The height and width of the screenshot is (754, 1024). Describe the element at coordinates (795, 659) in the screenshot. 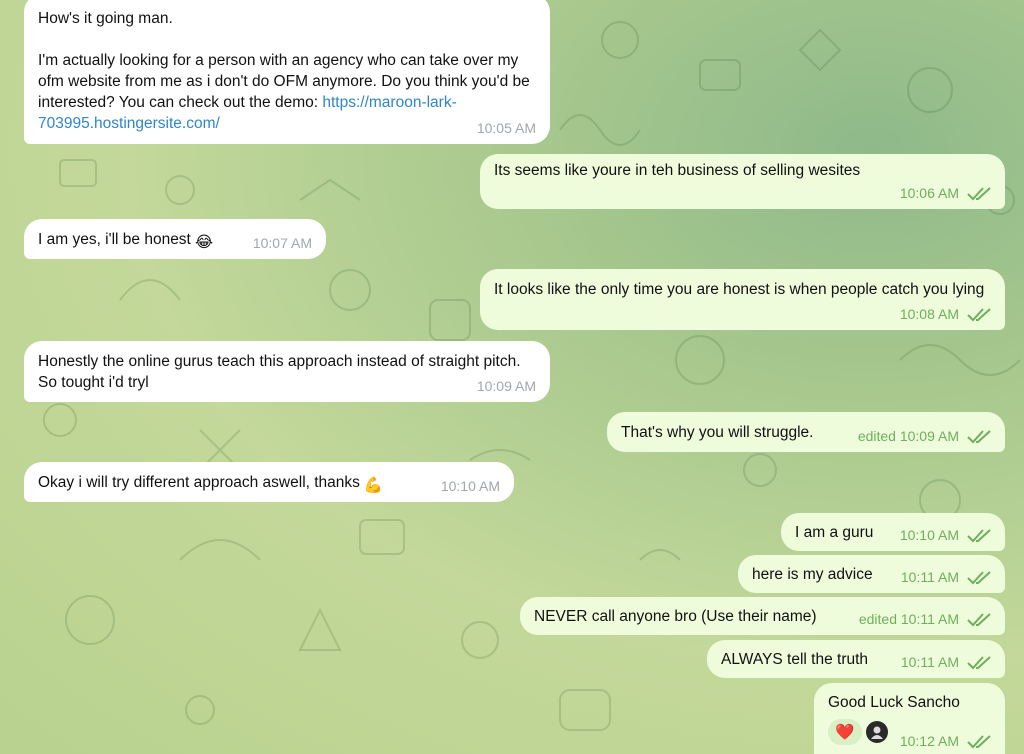

I see `message-text: ALWAYS tell the truth` at that location.